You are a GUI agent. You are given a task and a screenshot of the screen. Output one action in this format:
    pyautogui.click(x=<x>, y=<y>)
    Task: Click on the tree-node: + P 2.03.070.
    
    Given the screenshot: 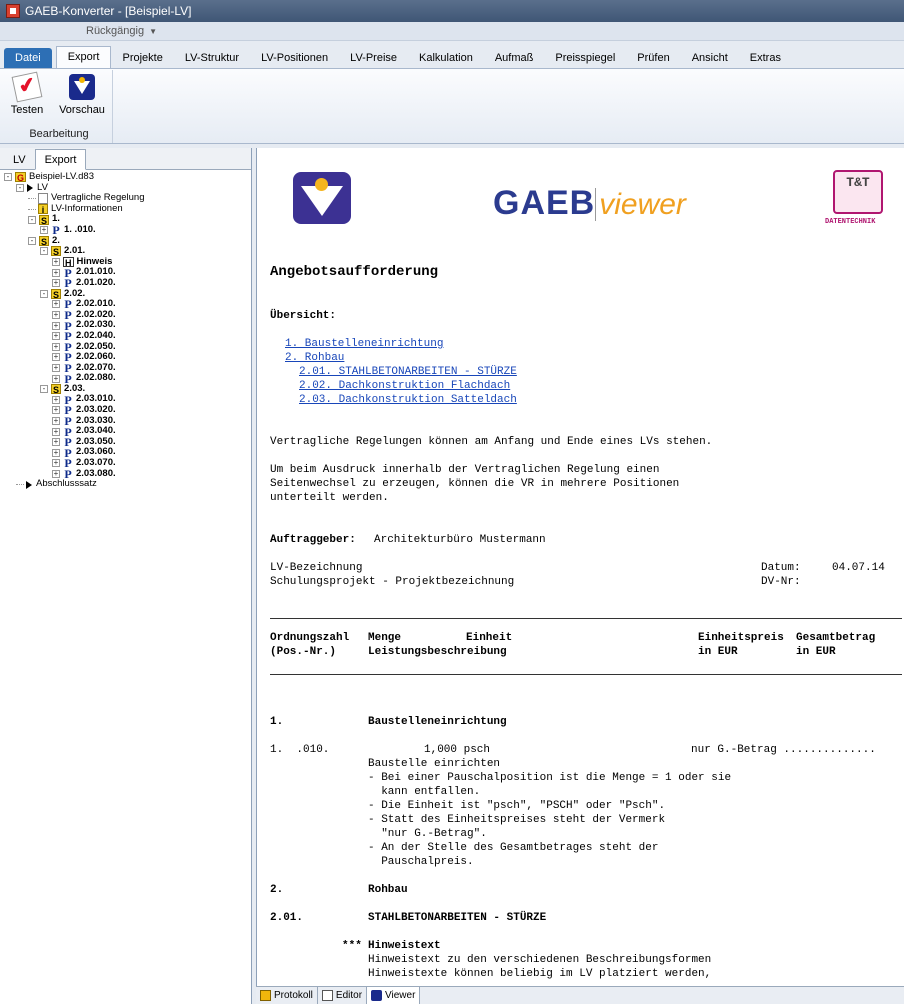 What is the action you would take?
    pyautogui.click(x=125, y=463)
    